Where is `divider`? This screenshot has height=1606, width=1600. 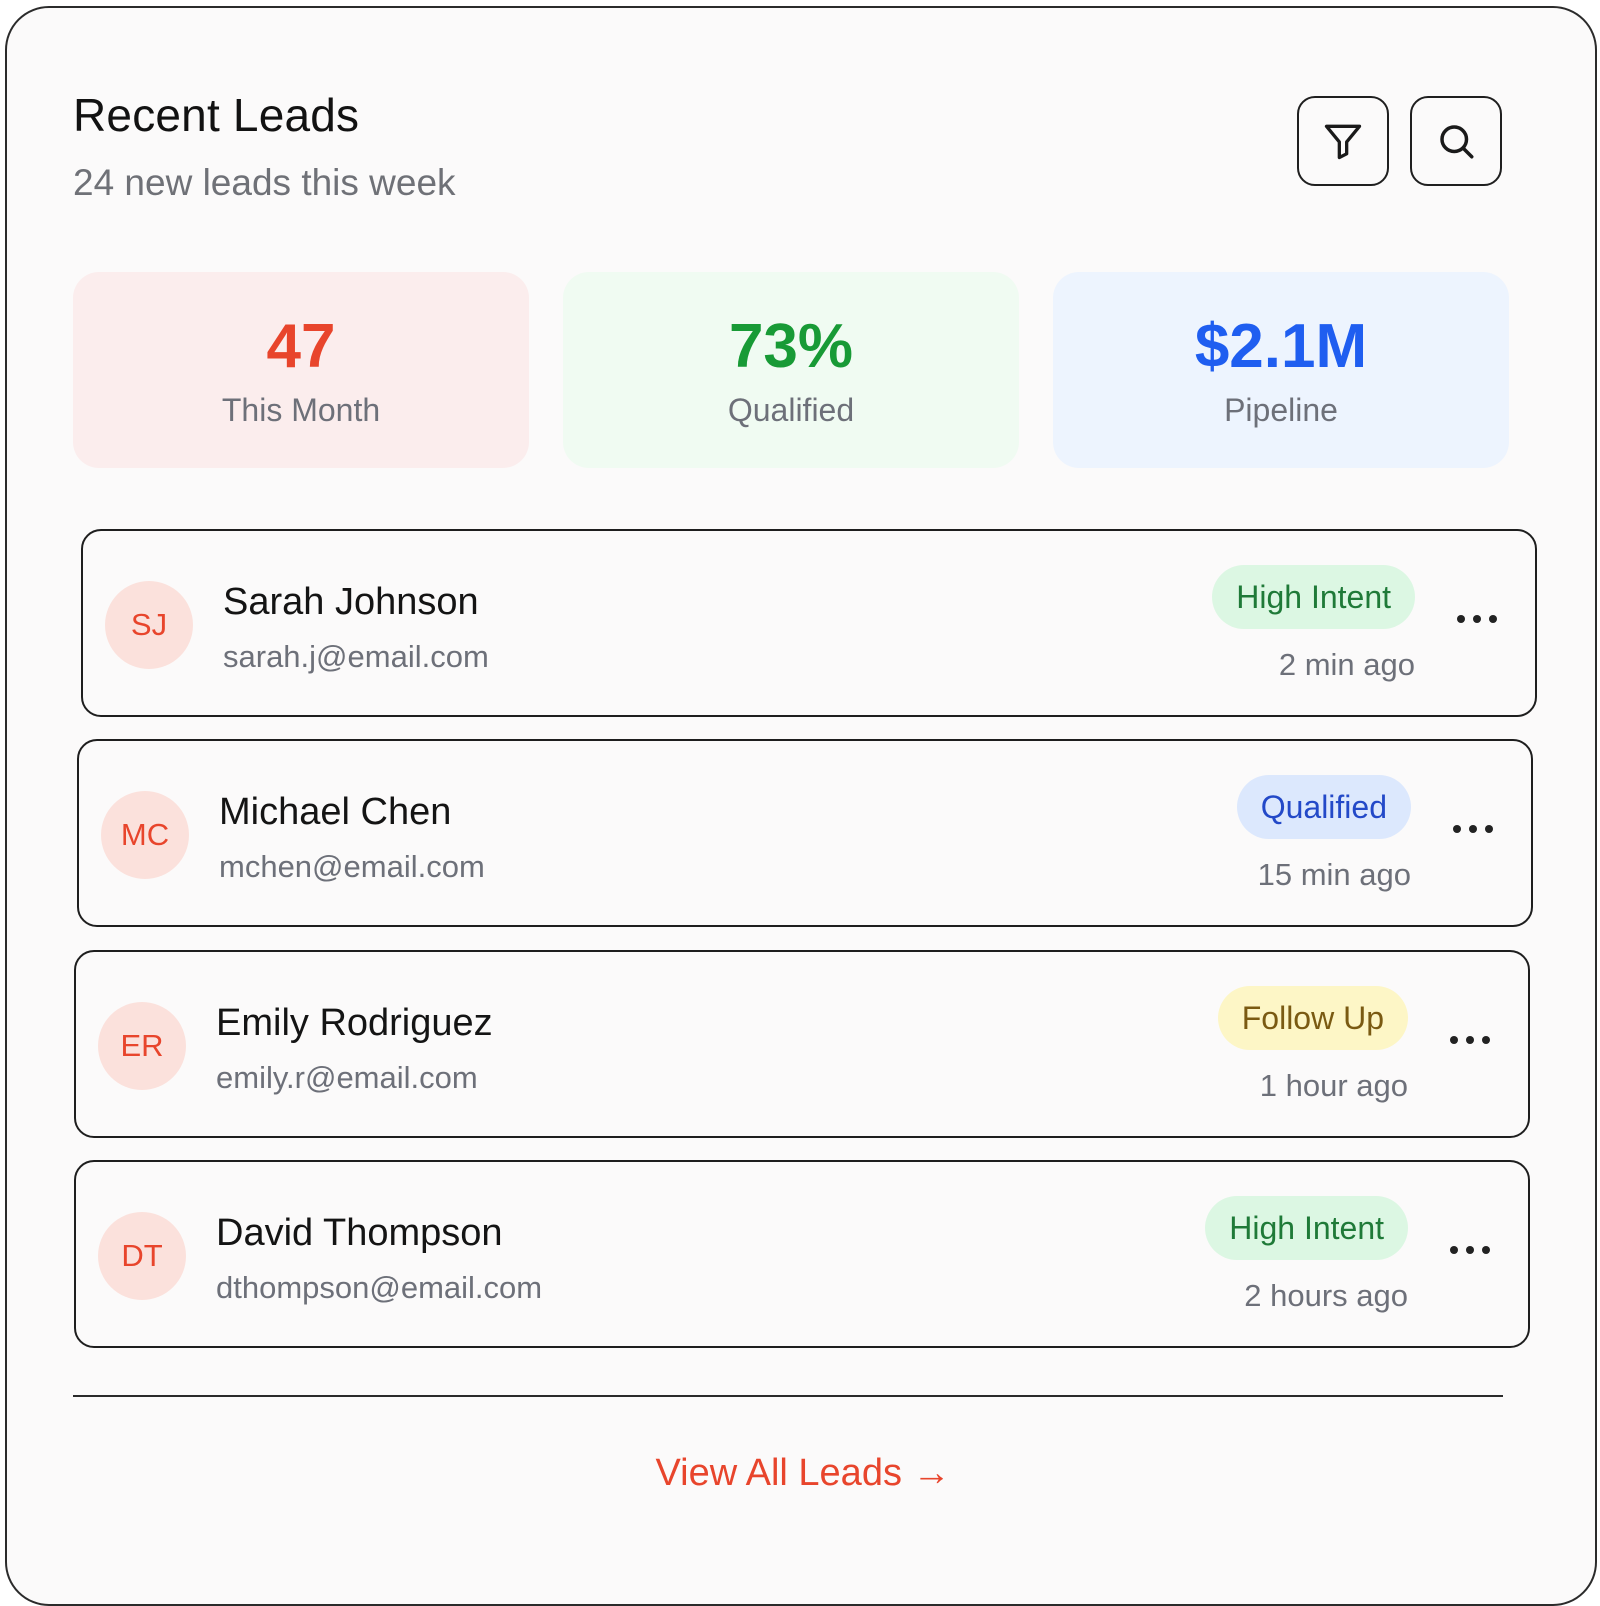 divider is located at coordinates (788, 1396).